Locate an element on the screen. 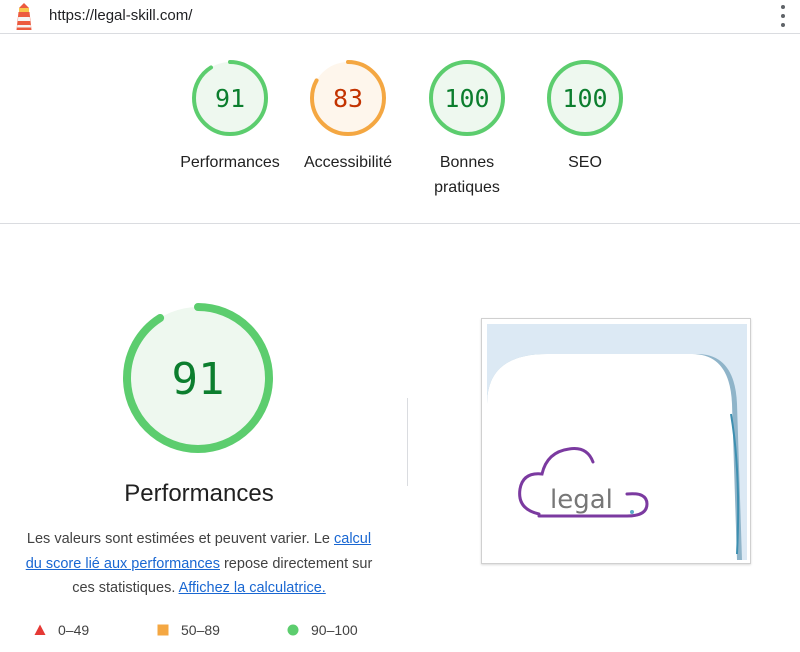  gauge-bonnes-pratiques: 100 Bonnes pratiques is located at coordinates (467, 129).